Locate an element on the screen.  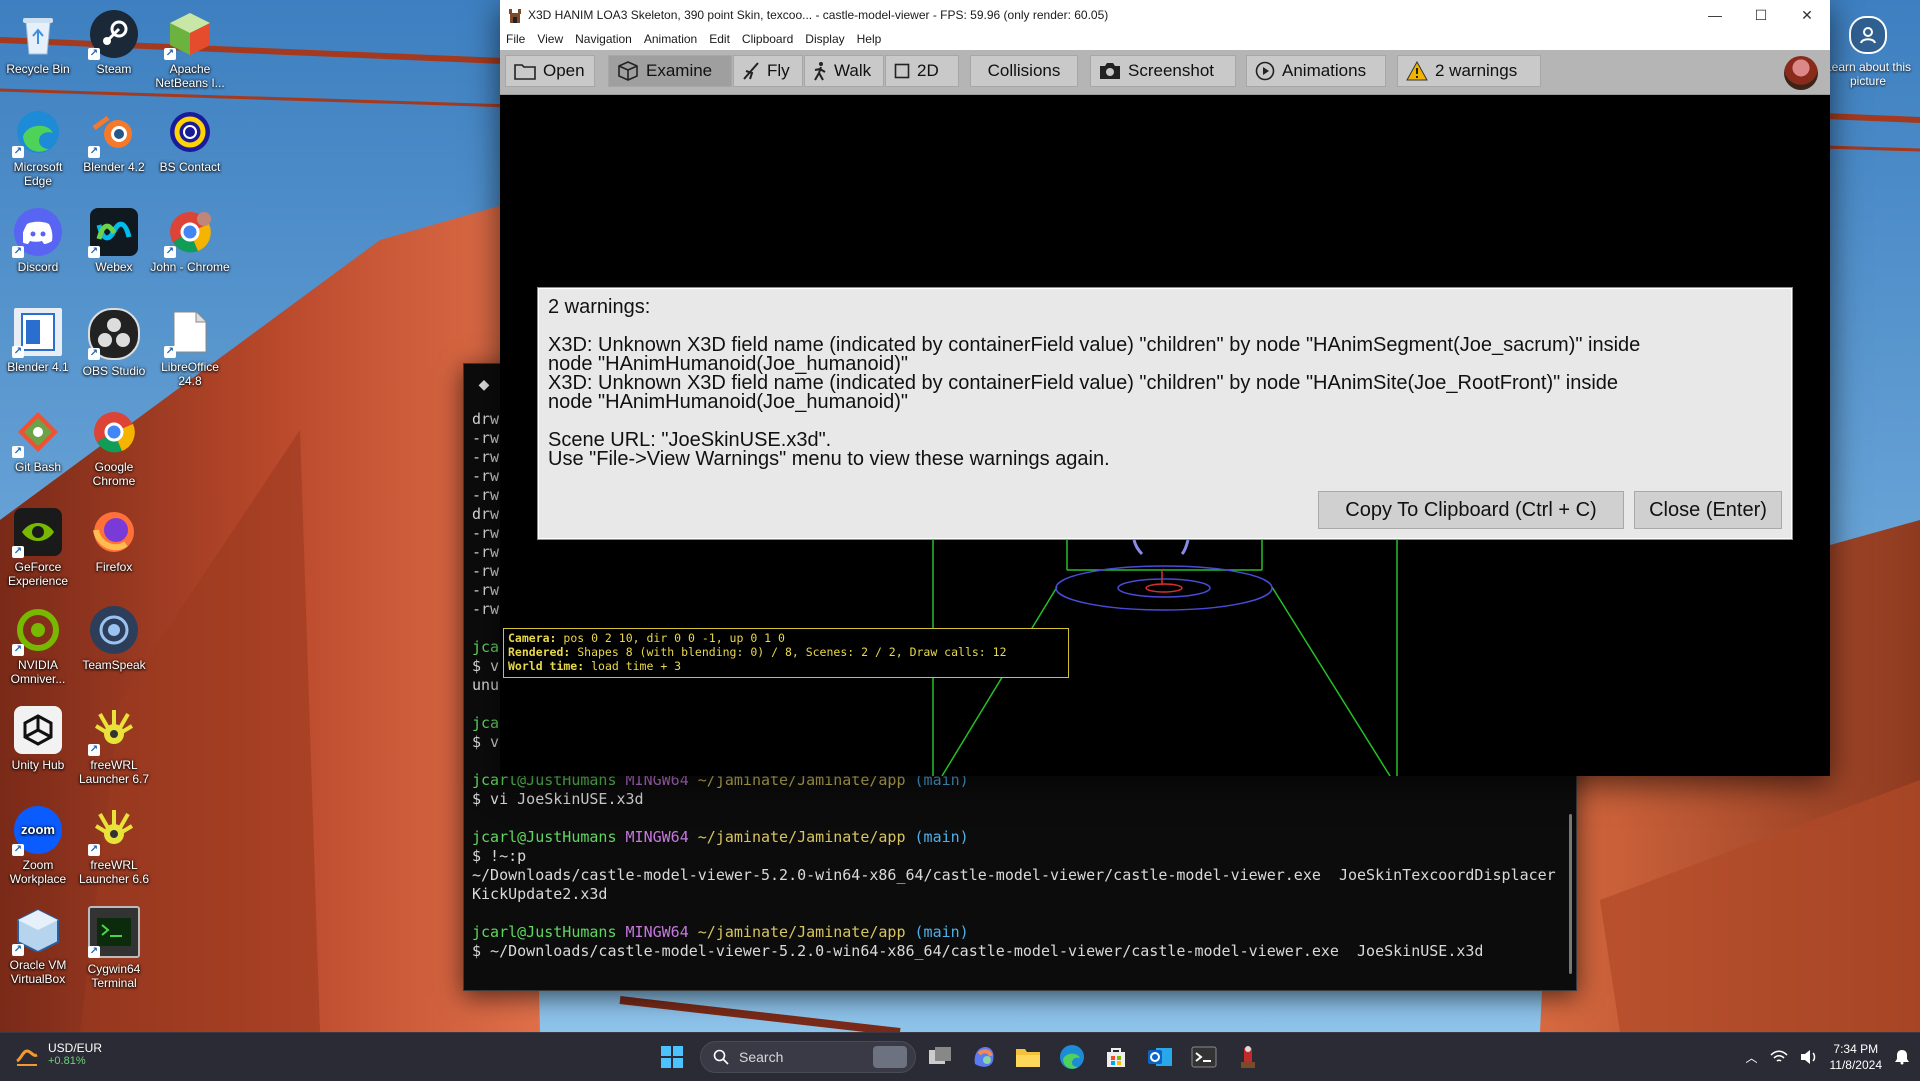
desktop-icon-bs-contact: BS Contact is located at coordinates (190, 141).